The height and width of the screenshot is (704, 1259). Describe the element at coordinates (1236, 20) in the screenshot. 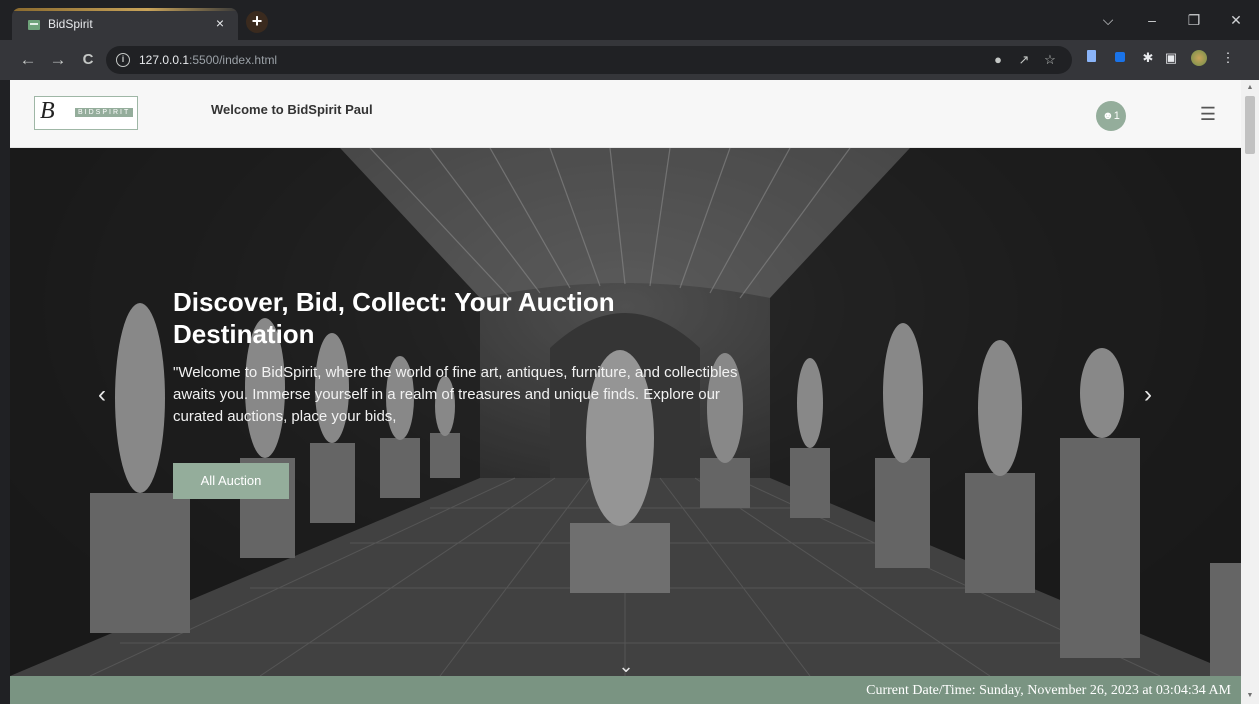

I see `close-window-button: ✕` at that location.